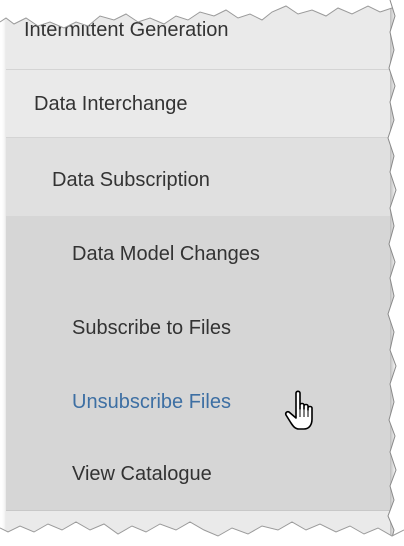  I want to click on menu-item-data-model-changes: Data Model Changes, so click(198, 253).